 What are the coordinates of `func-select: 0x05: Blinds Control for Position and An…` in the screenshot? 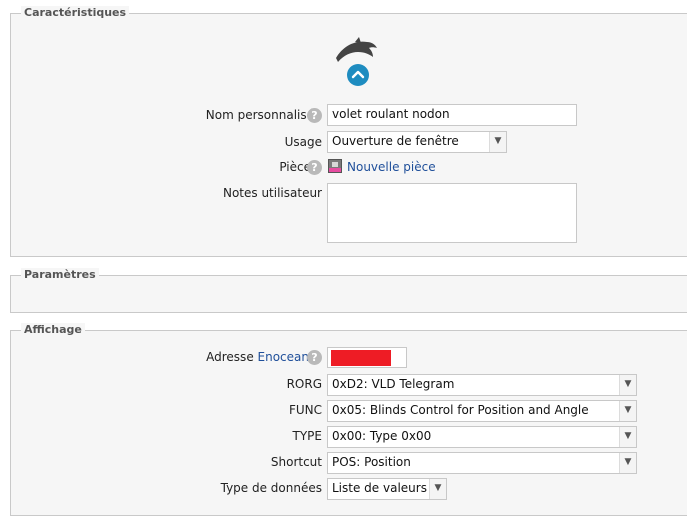 It's located at (482, 411).